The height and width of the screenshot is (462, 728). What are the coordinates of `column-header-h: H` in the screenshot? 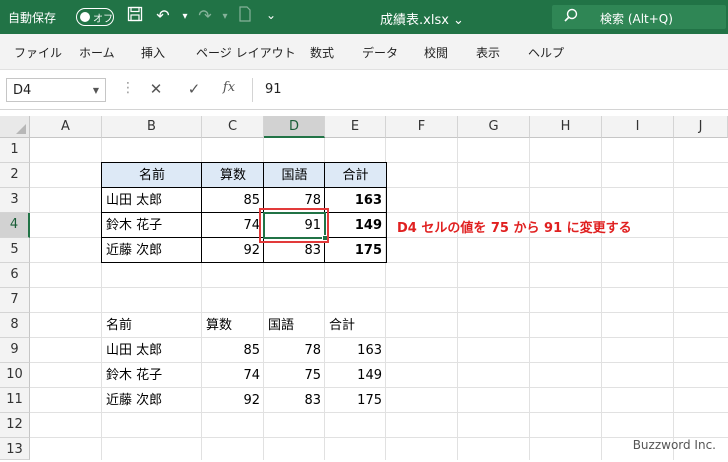 It's located at (566, 127).